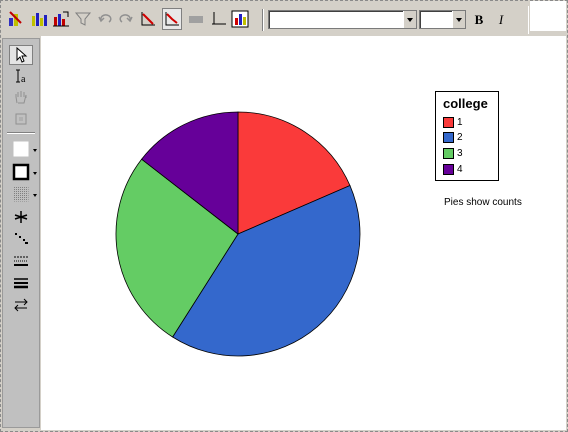  What do you see at coordinates (240, 19) in the screenshot?
I see `chart-properties-icon` at bounding box center [240, 19].